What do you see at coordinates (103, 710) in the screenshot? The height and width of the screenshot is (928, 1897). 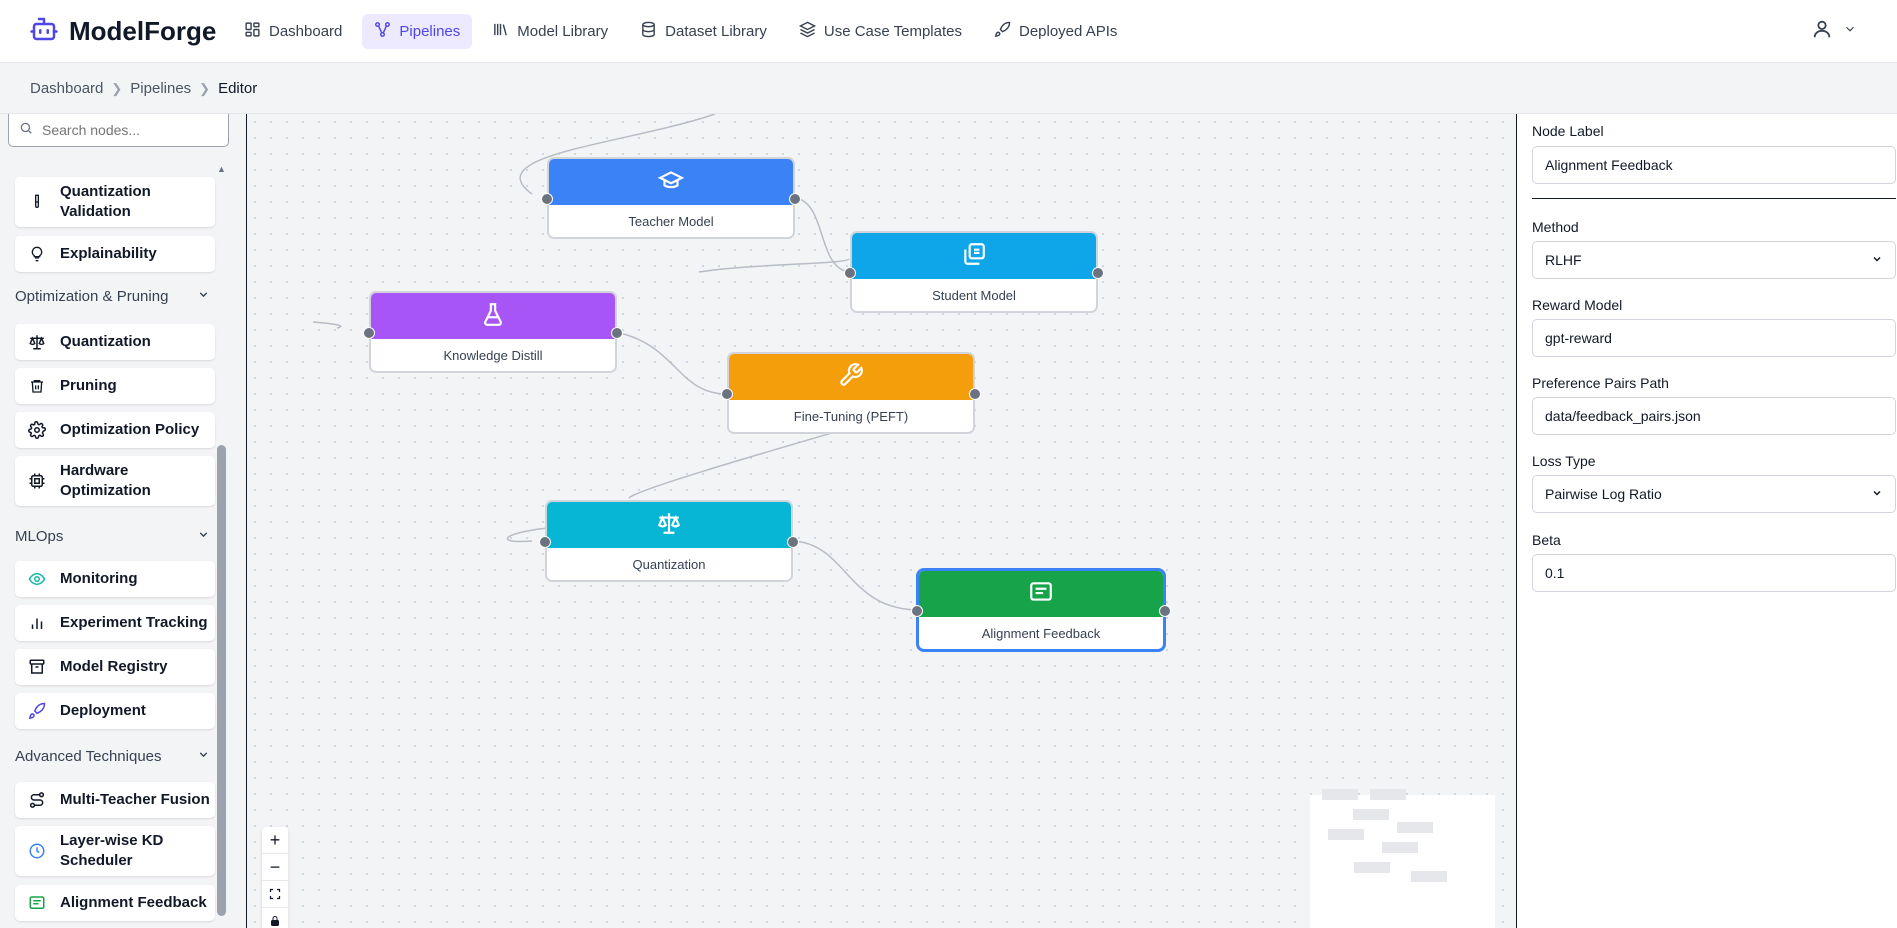 I see `palette-item-label: Deployment` at bounding box center [103, 710].